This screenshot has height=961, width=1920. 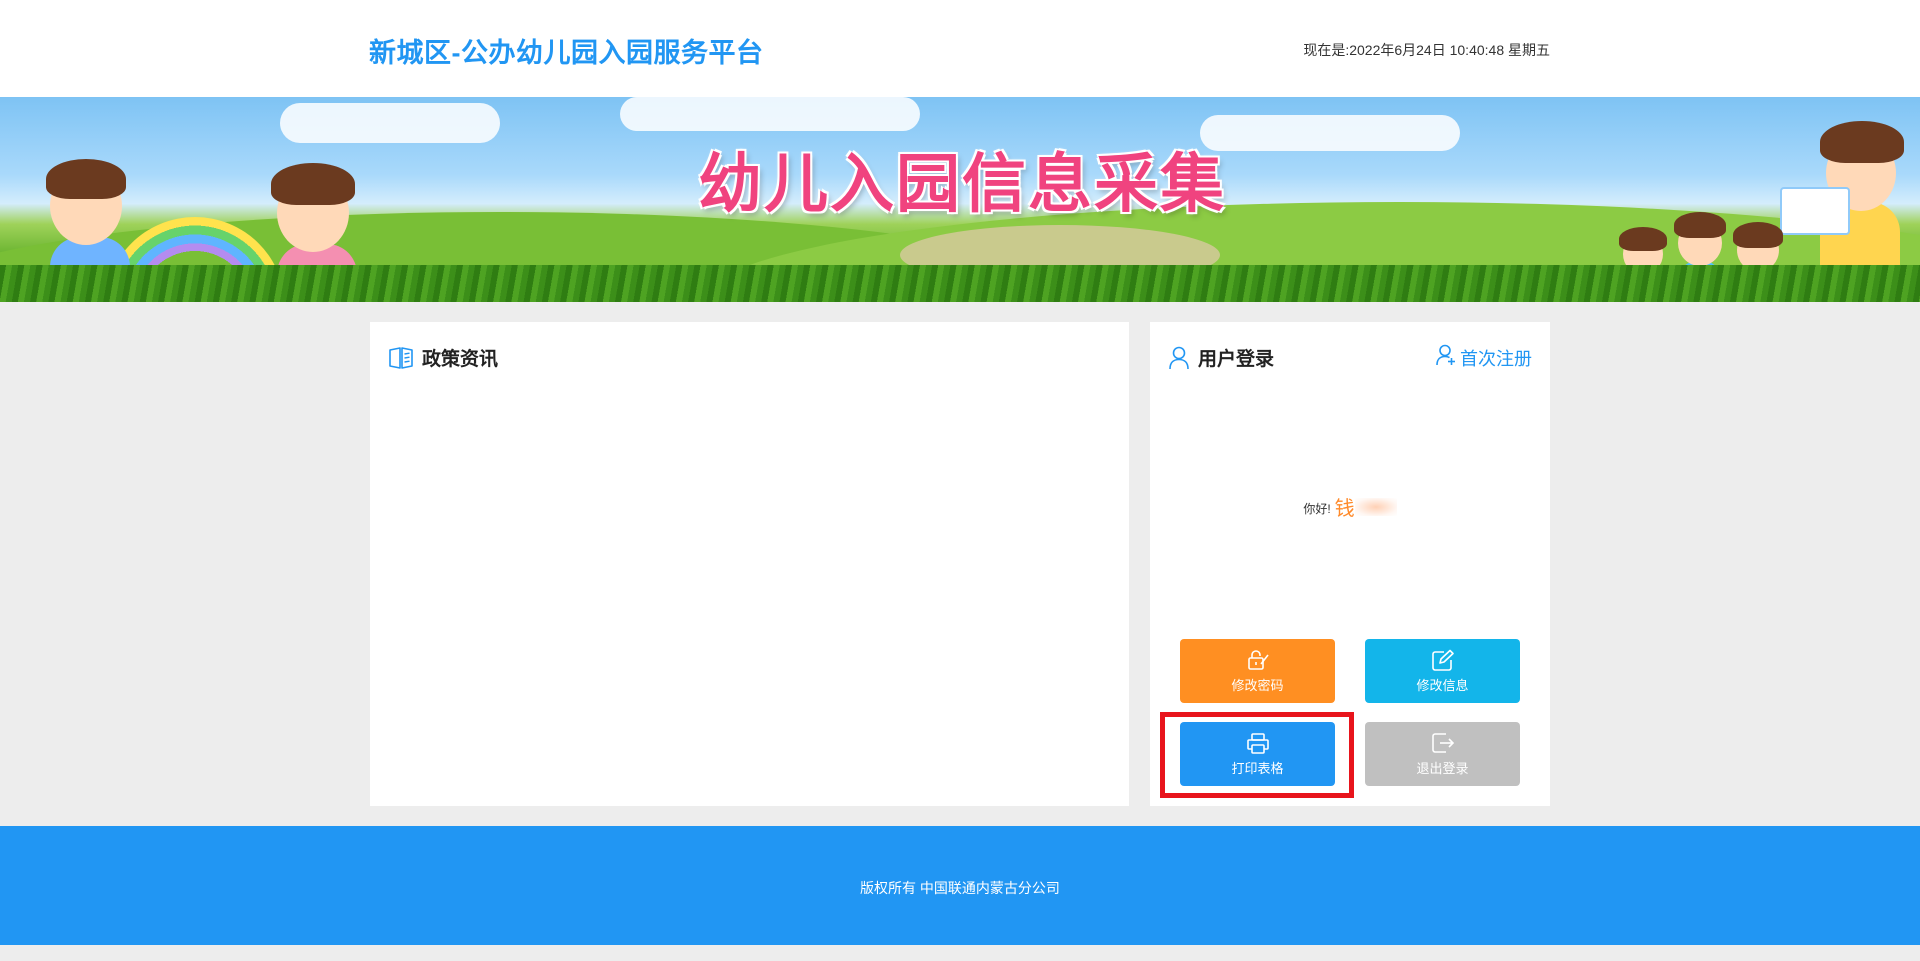 I want to click on policy-news-header: 政策资讯, so click(x=443, y=357).